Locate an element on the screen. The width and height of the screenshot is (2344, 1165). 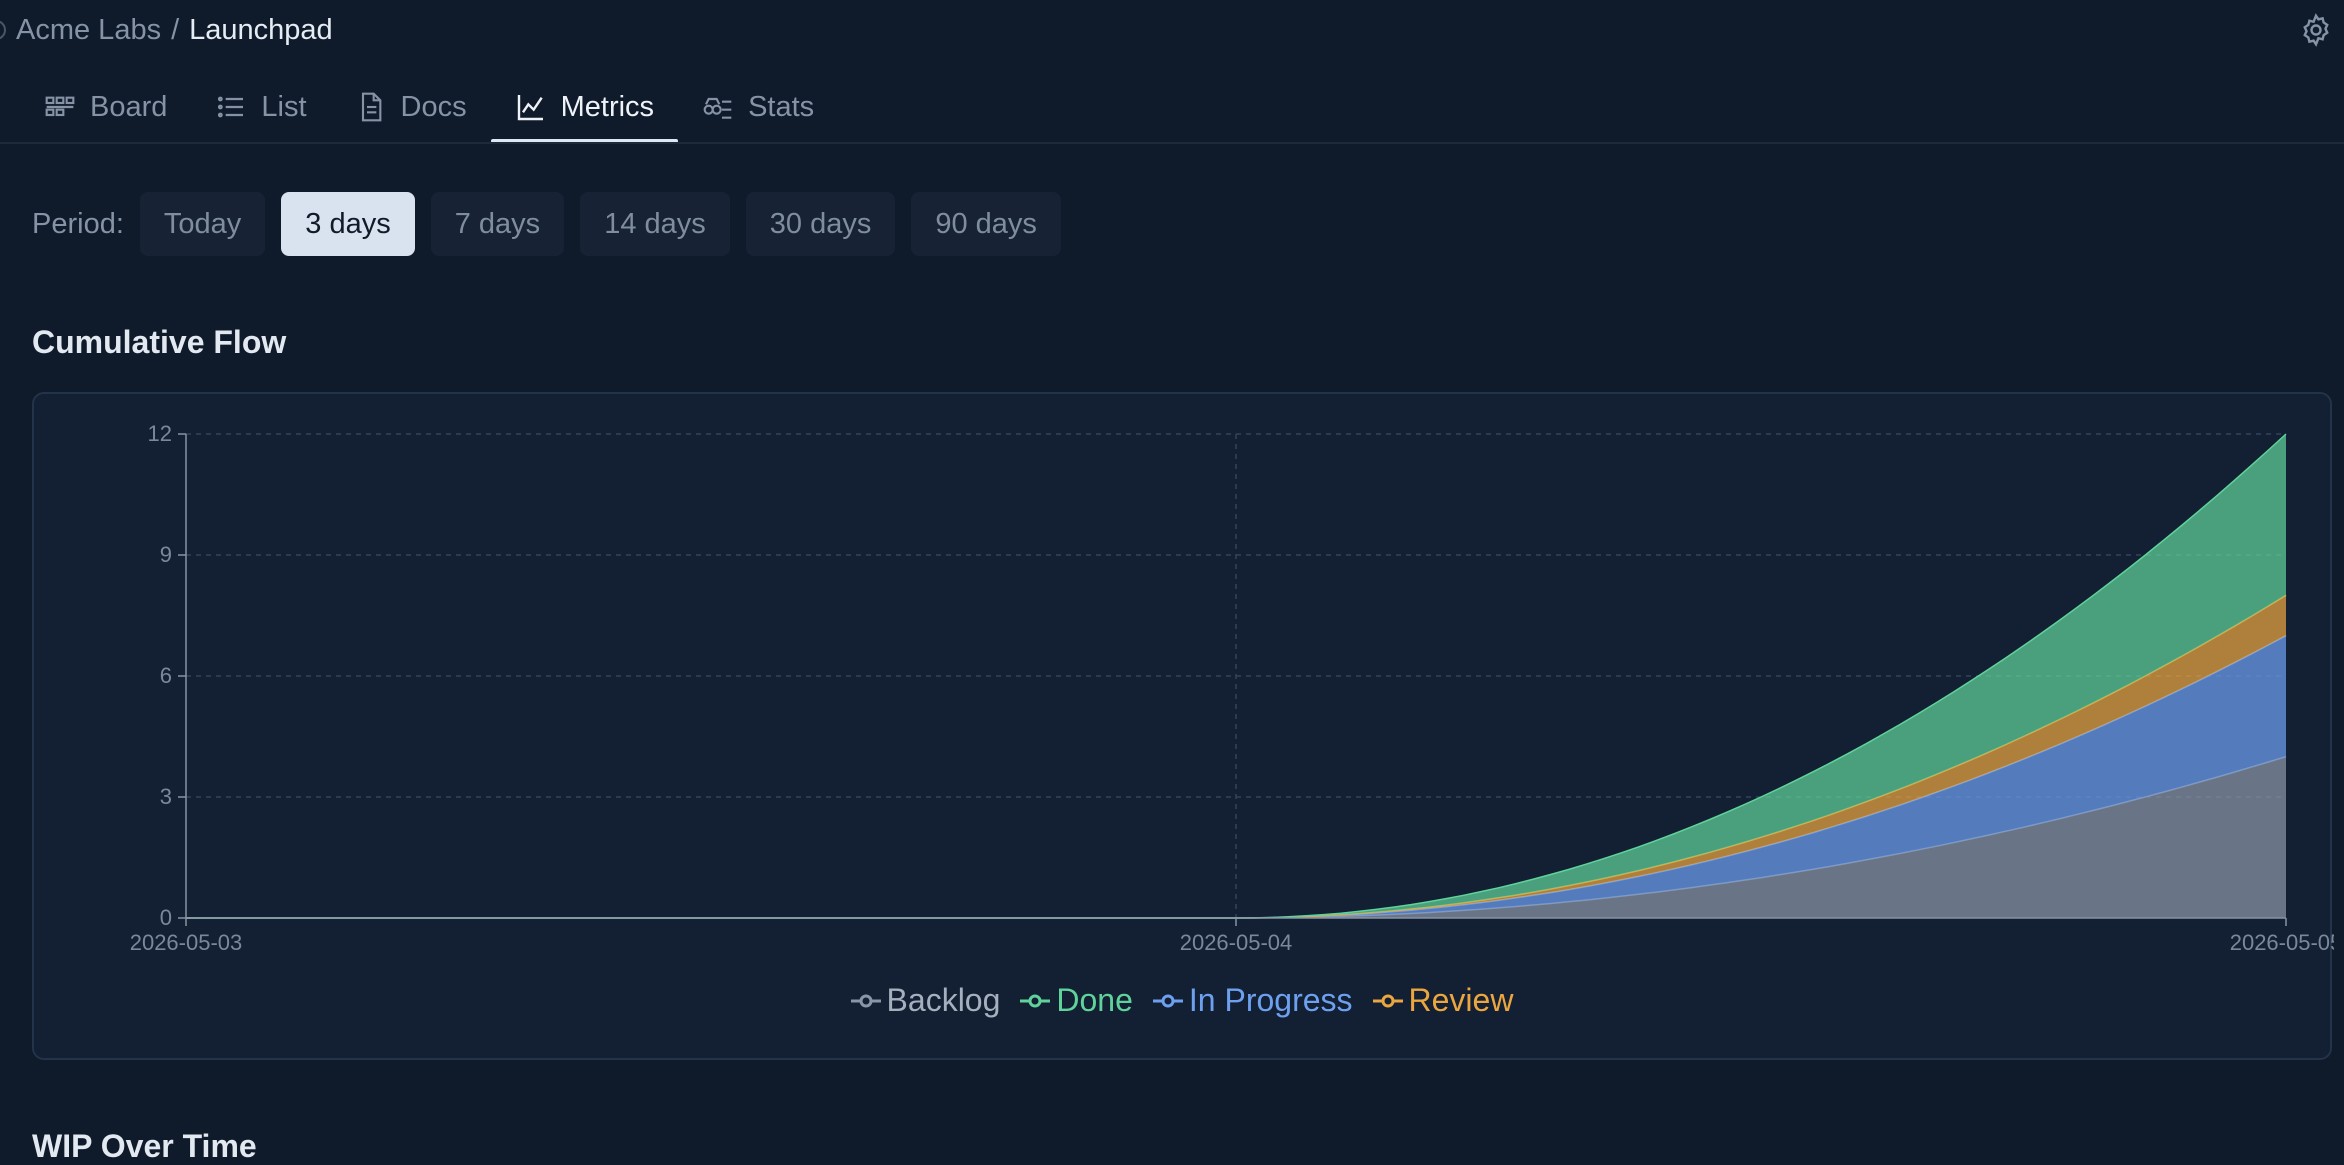
tab-metrics: Metrics is located at coordinates (584, 107).